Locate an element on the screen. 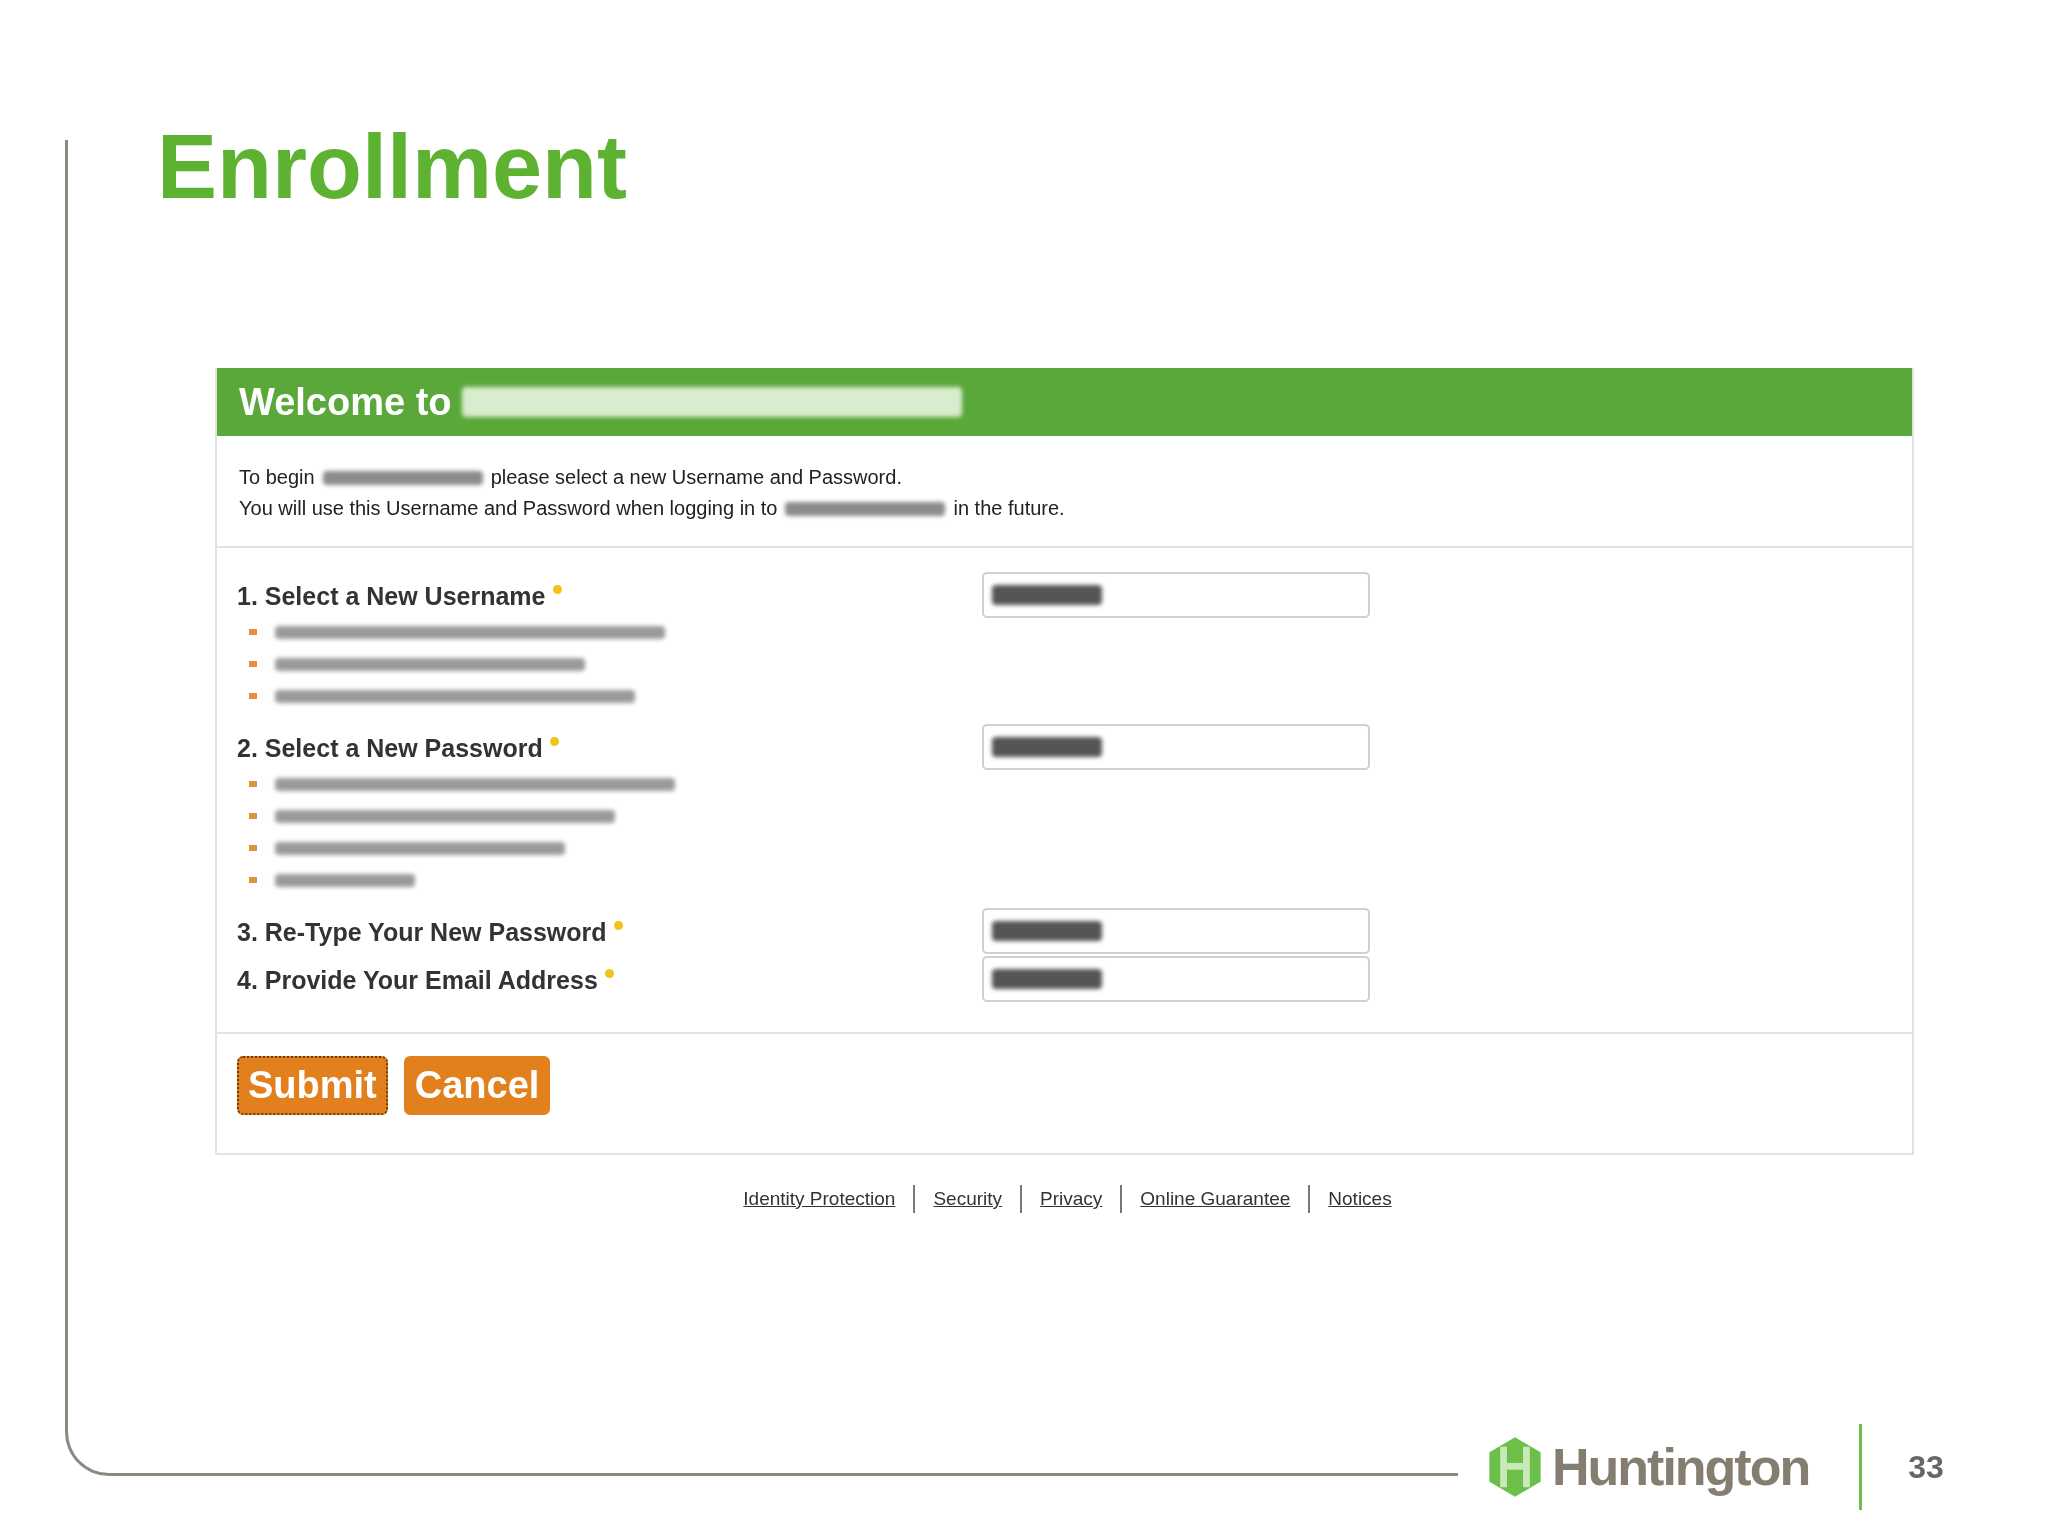 Image resolution: width=2048 pixels, height=1536 pixels. field-label: 1. Select a New Username is located at coordinates (391, 596).